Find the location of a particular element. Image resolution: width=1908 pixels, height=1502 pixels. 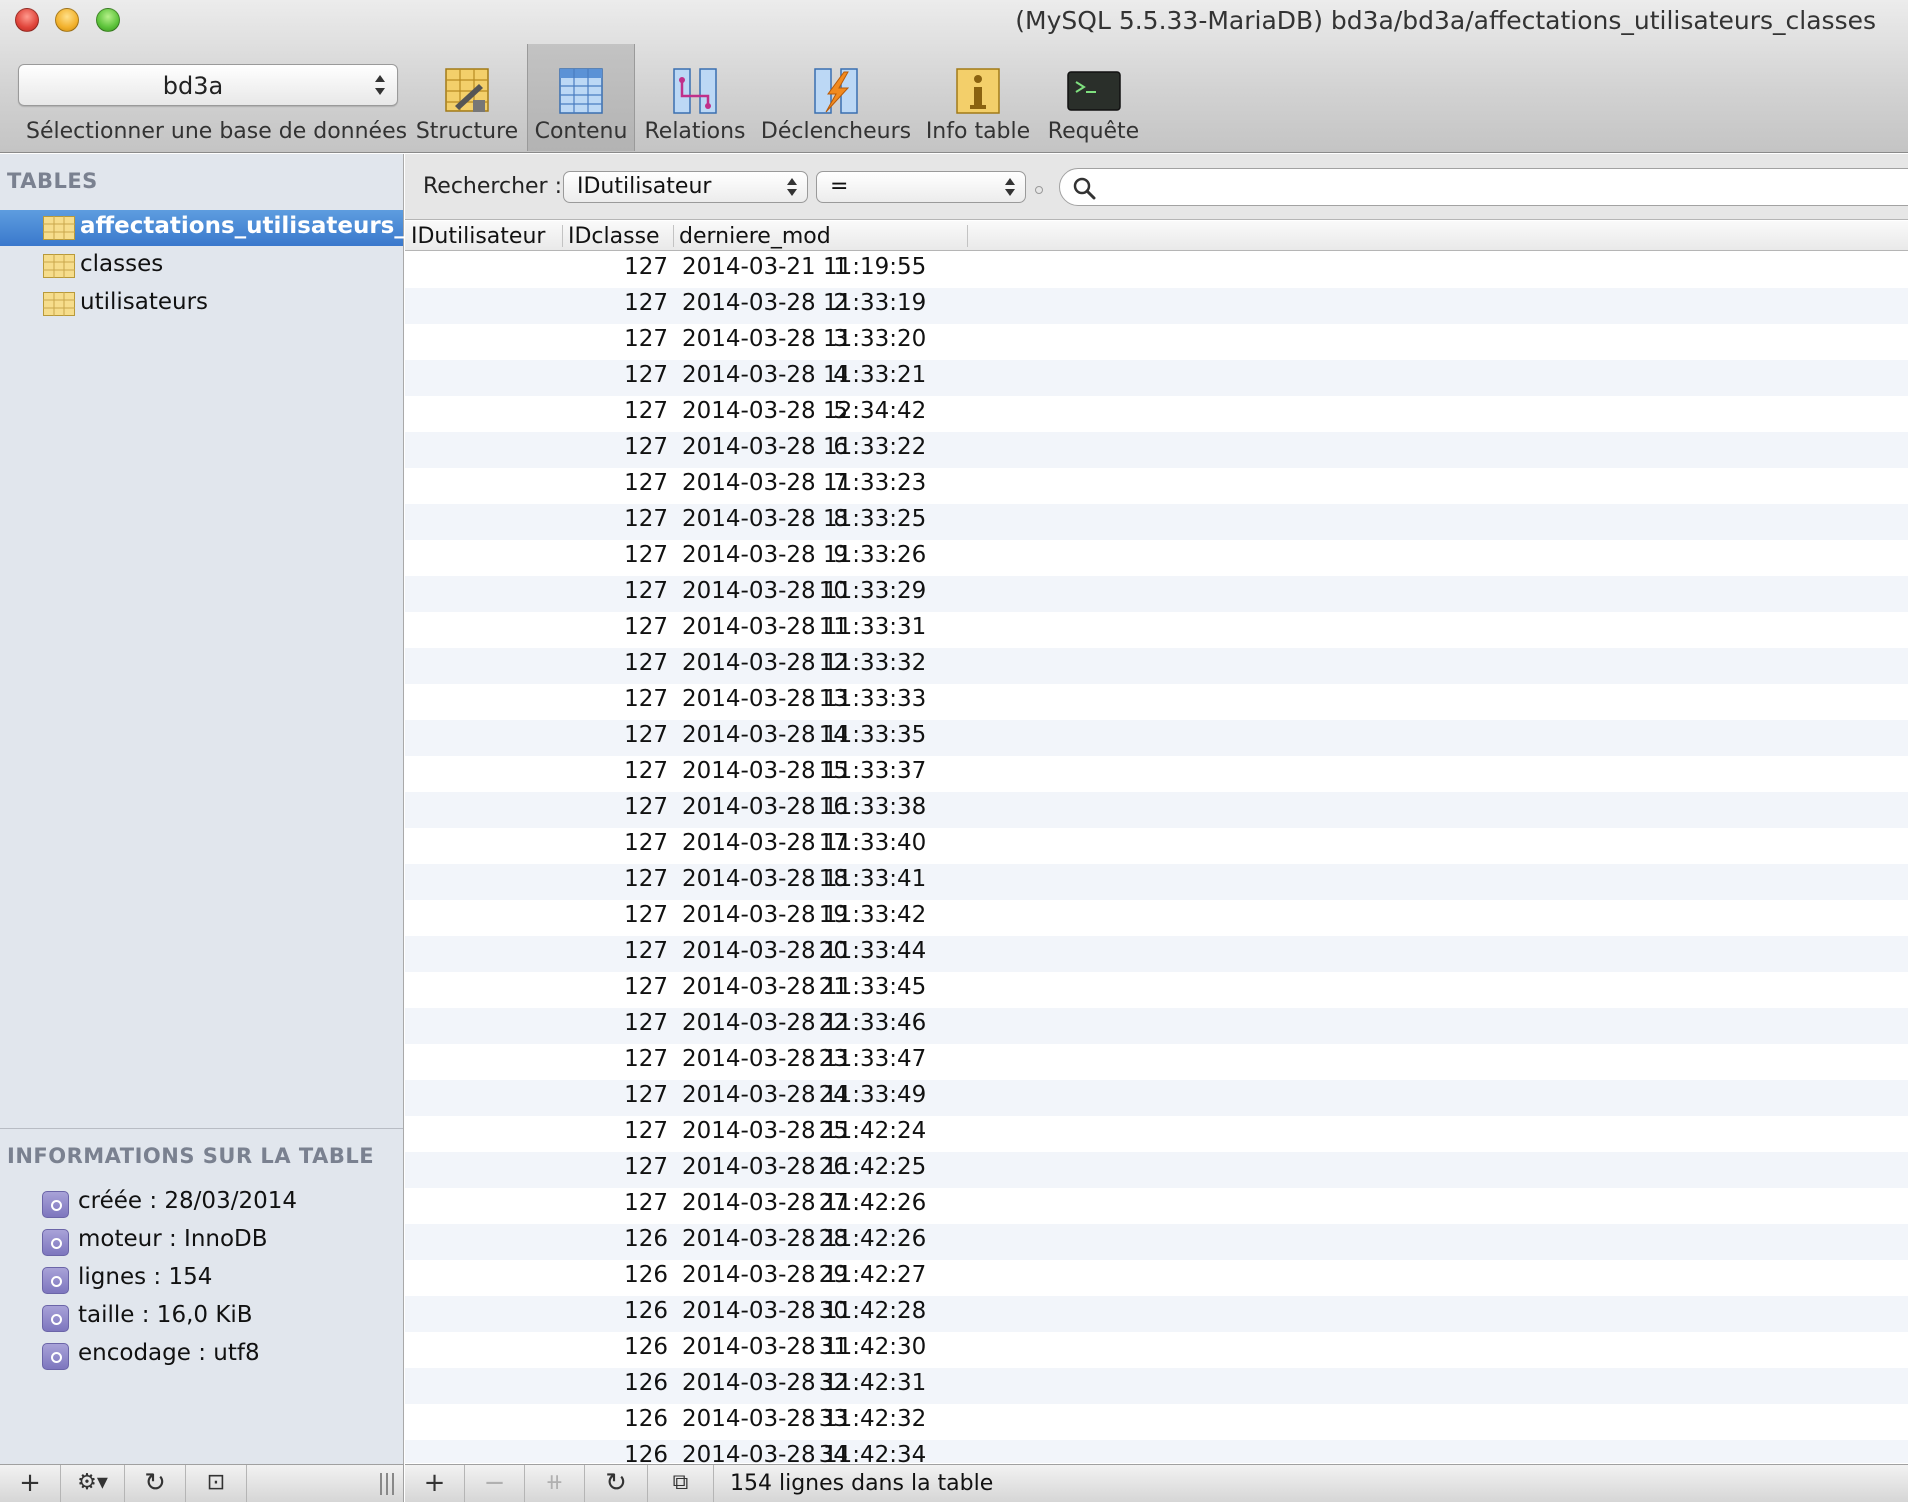

table-row: 33 126 2014-03-28 11:42:32 is located at coordinates (1156, 1422).